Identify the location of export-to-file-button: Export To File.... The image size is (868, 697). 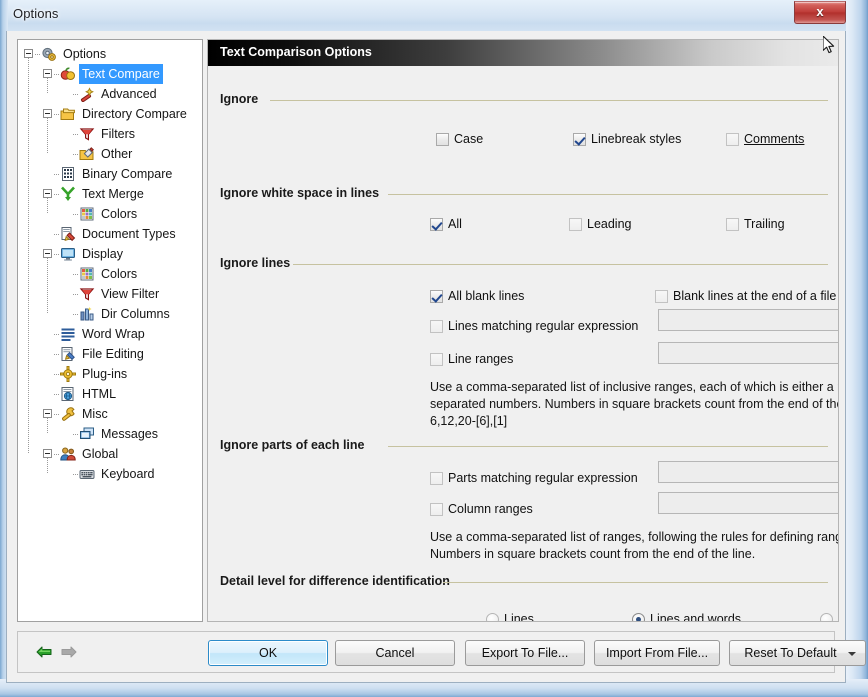
(525, 653).